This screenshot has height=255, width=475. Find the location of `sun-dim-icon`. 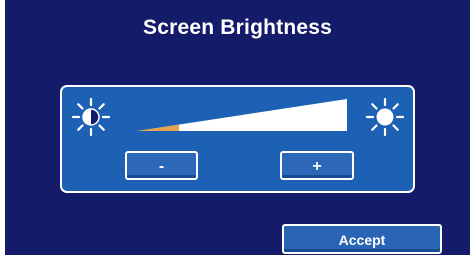

sun-dim-icon is located at coordinates (91, 117).